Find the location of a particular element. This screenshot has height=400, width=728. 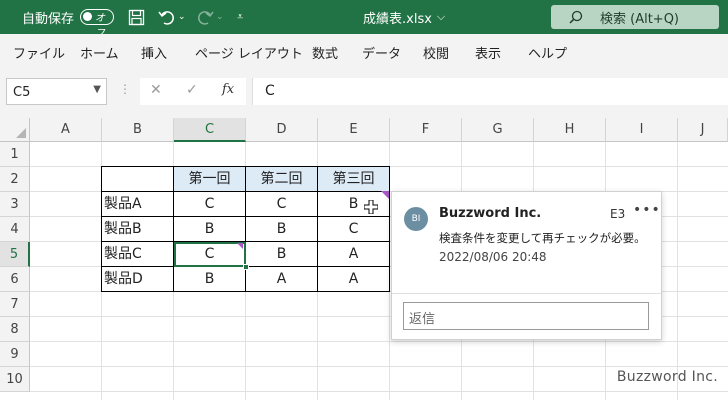

comment-text: 検査条件を変更して再チェックが必要。 is located at coordinates (542, 238).